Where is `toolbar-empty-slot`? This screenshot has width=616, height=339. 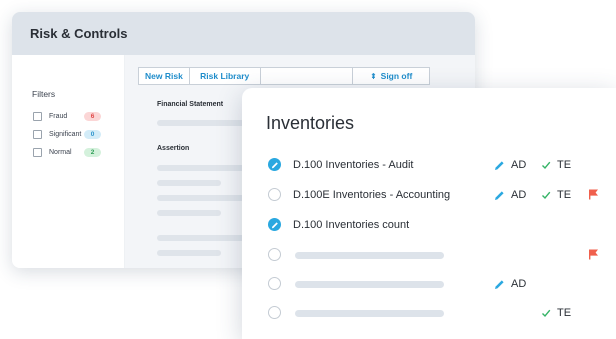
toolbar-empty-slot is located at coordinates (307, 76).